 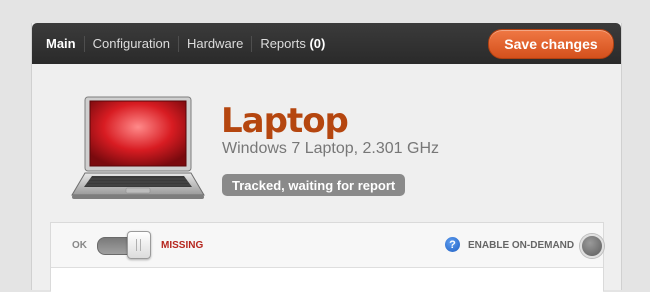 I want to click on reports-count: (0), so click(x=317, y=43).